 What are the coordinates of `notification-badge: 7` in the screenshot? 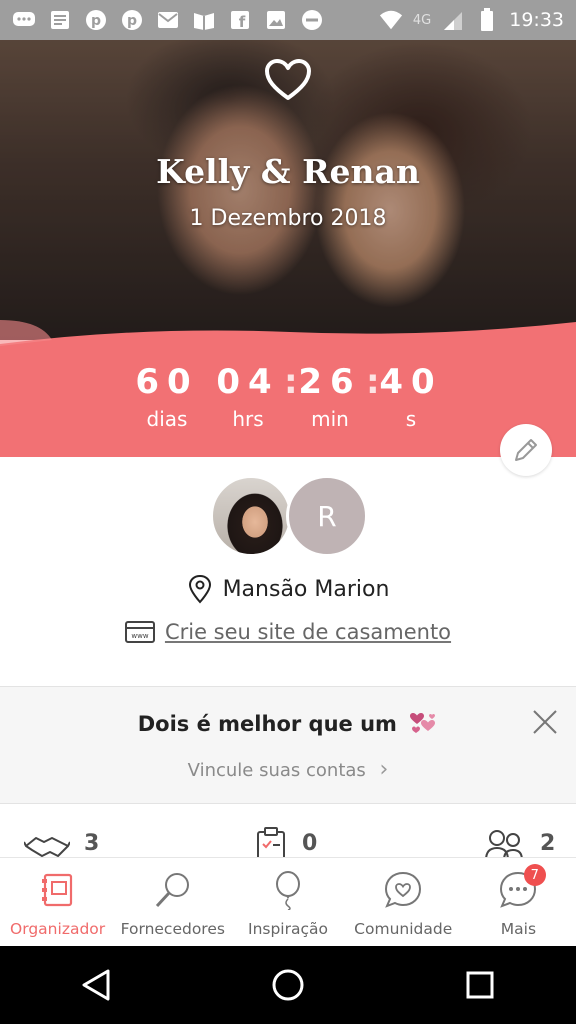 It's located at (534, 875).